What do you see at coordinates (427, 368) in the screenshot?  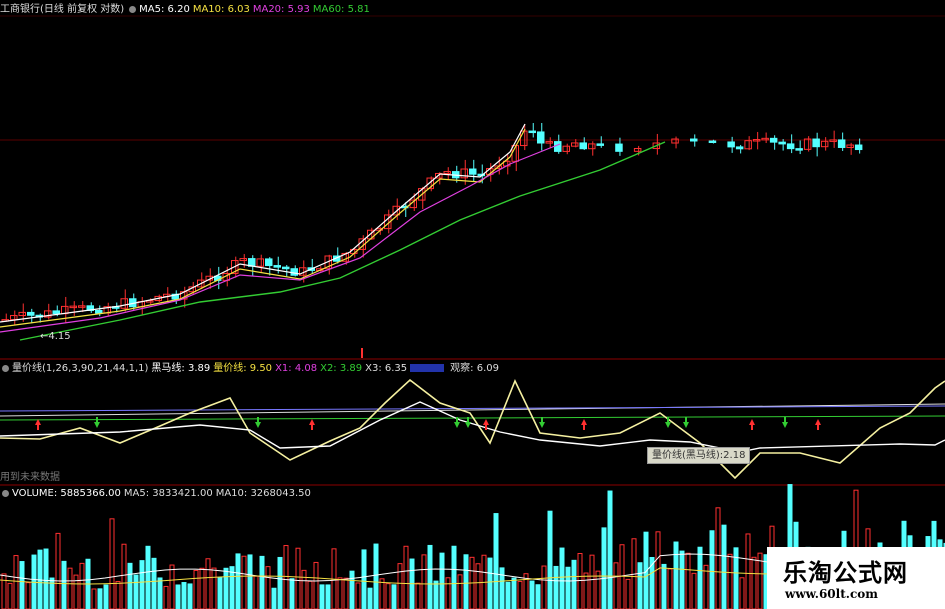 I see `hidden-legend-swatch` at bounding box center [427, 368].